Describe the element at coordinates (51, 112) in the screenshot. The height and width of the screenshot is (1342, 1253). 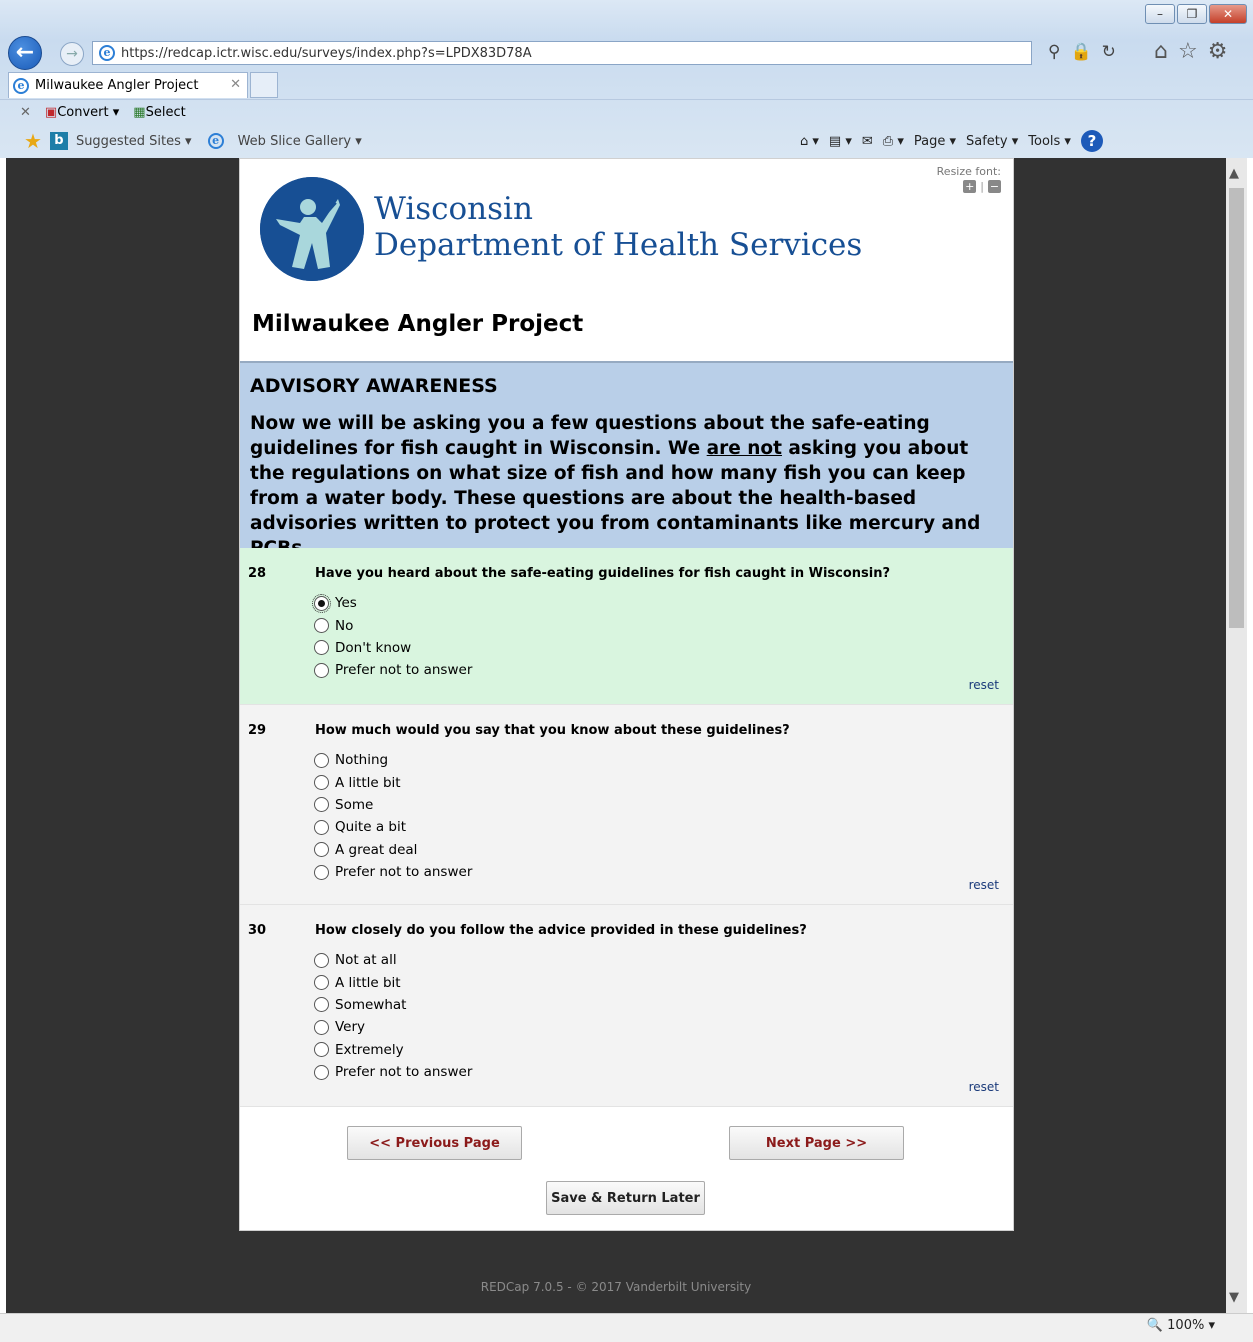
I see `pdf-icon: ▣` at that location.